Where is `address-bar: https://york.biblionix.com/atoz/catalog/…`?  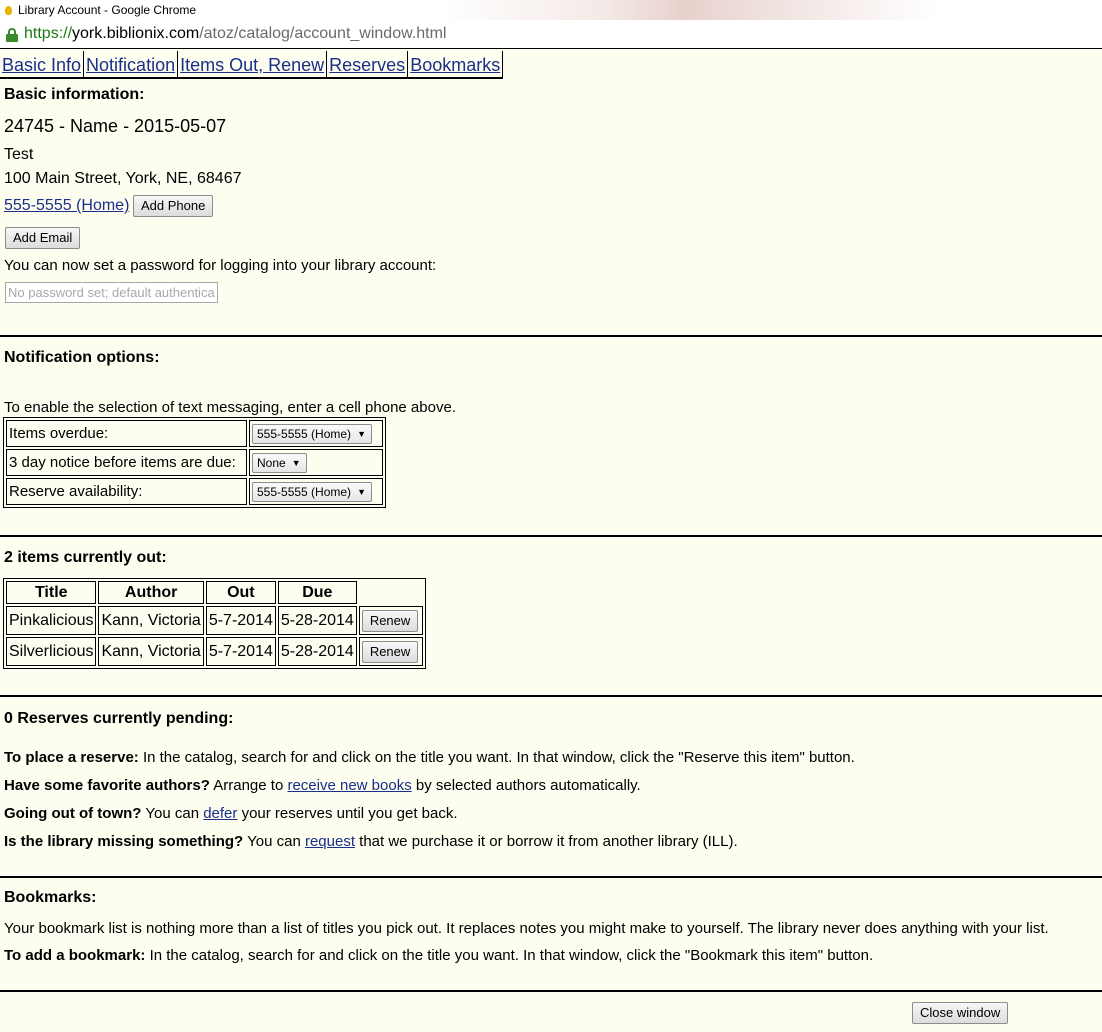 address-bar: https://york.biblionix.com/atoz/catalog/… is located at coordinates (551, 34).